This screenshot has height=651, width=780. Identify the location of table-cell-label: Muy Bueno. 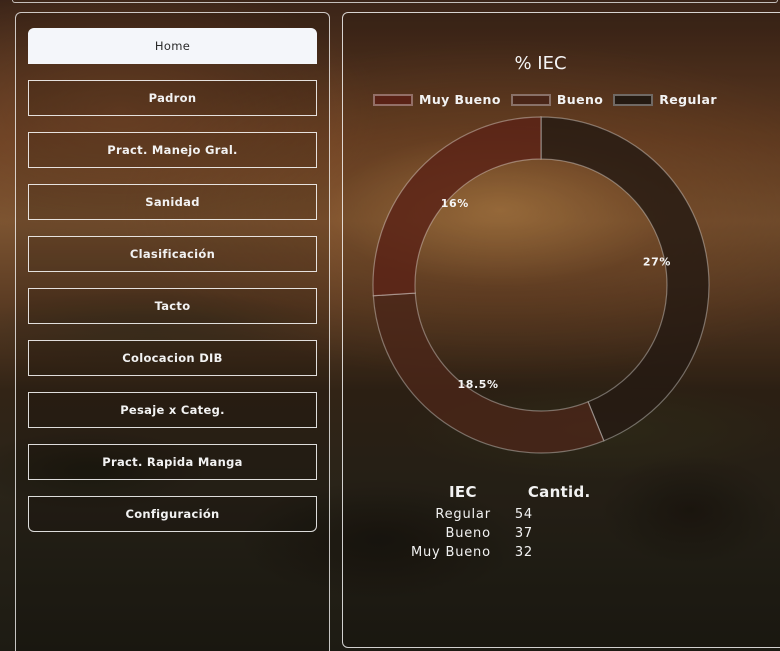
(451, 552).